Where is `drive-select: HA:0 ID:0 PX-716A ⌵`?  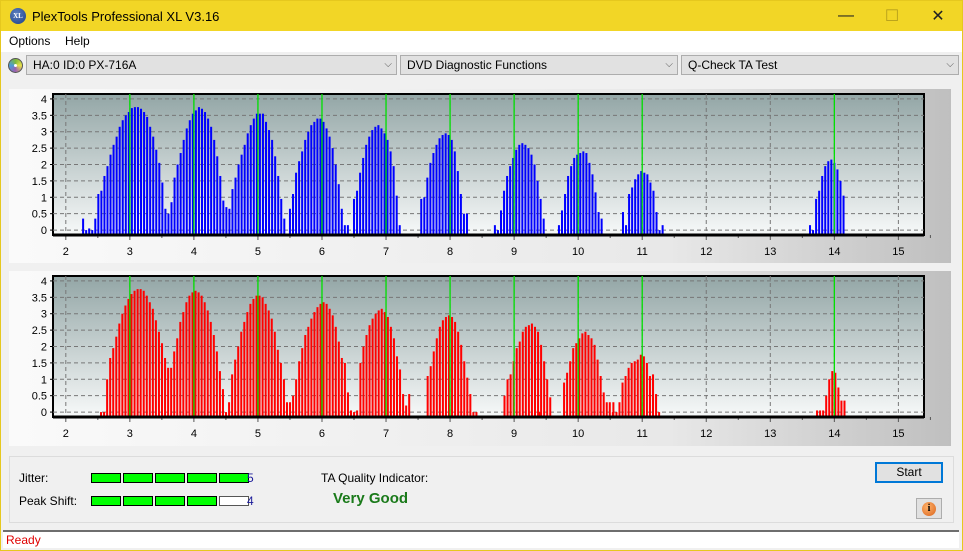 drive-select: HA:0 ID:0 PX-716A ⌵ is located at coordinates (211, 65).